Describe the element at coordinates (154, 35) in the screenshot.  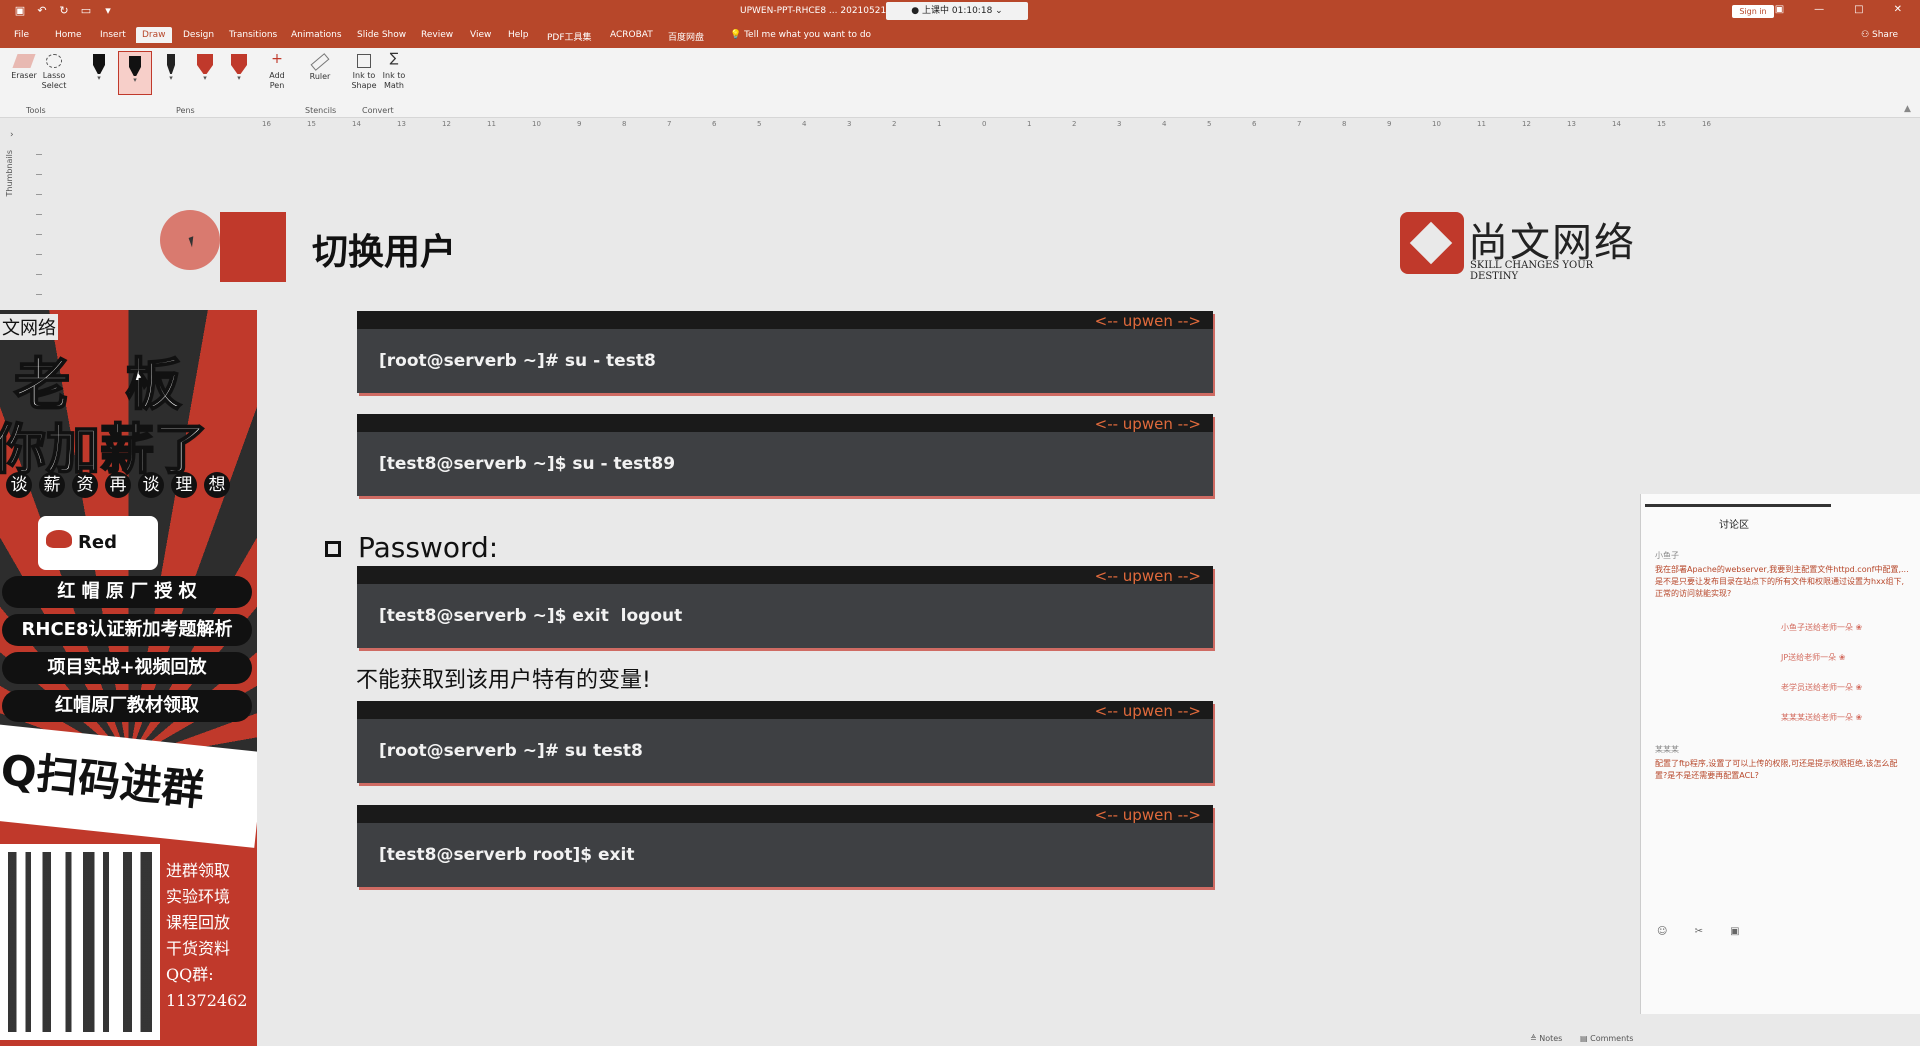
I see `tab-draw: Draw` at that location.